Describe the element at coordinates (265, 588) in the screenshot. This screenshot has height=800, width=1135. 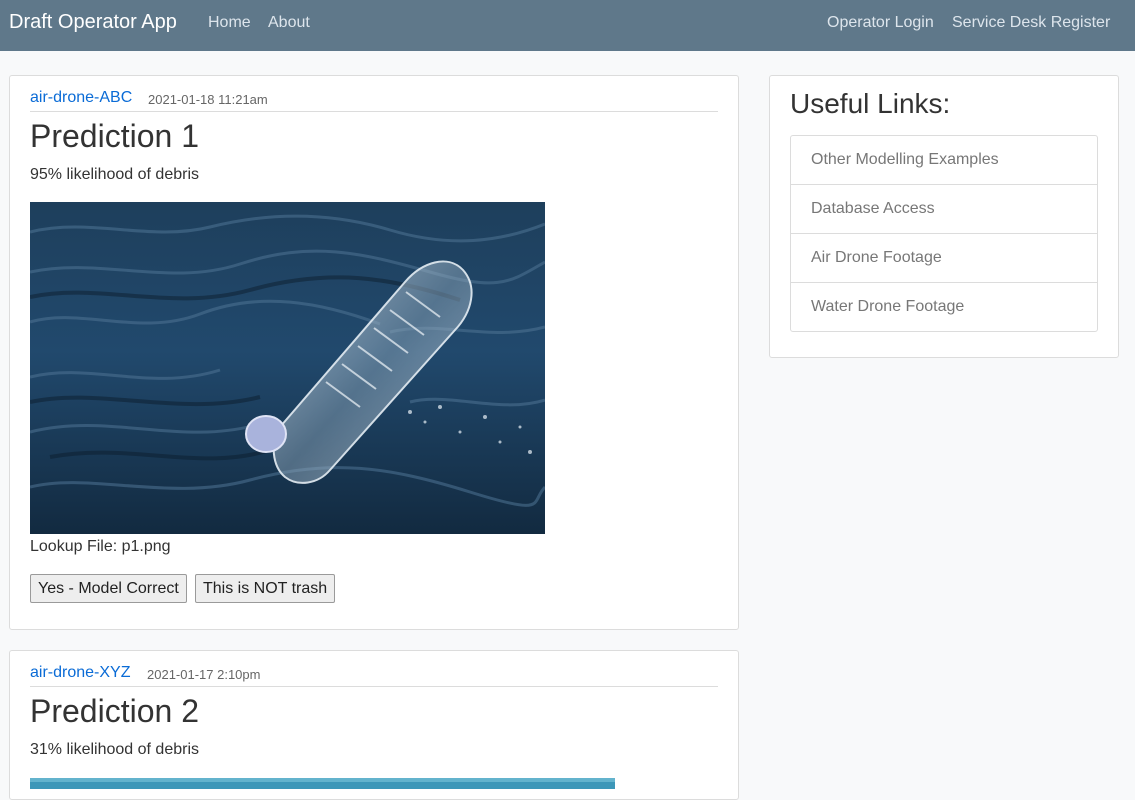
I see `not-trash-button: This is NOT trash` at that location.